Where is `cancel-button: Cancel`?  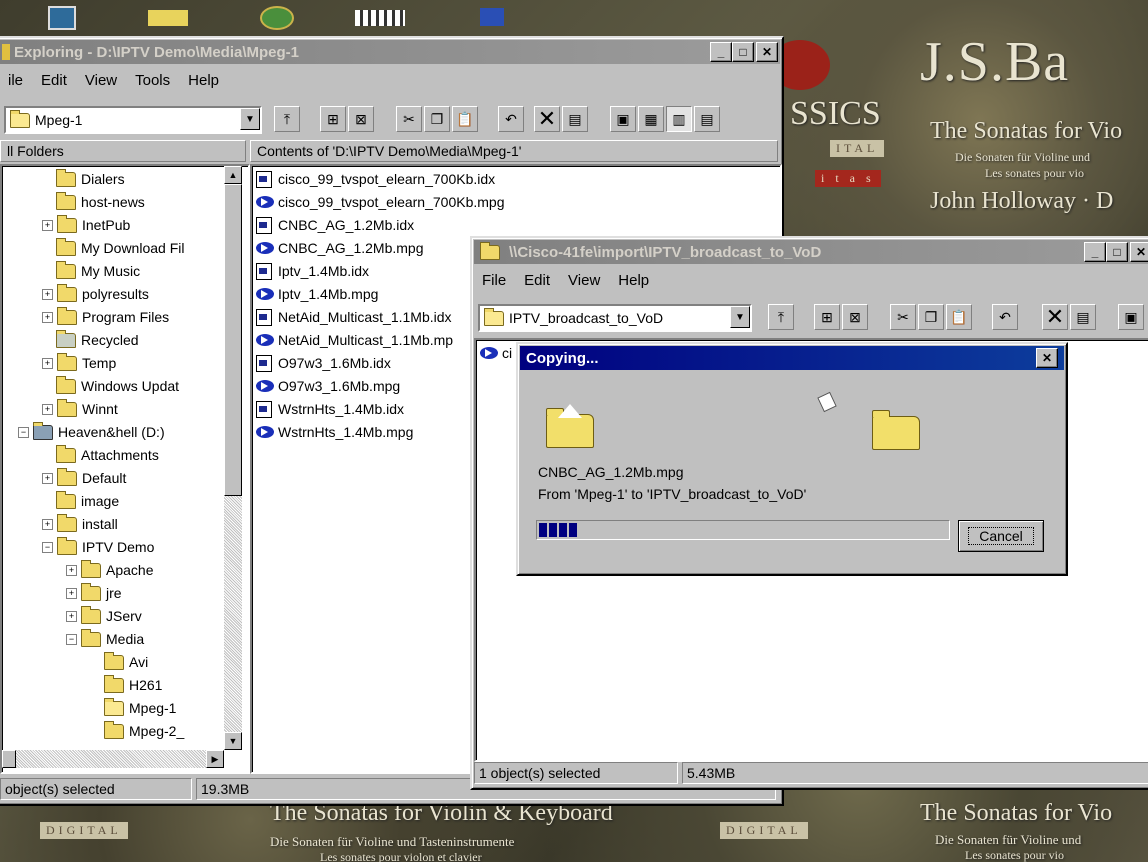 cancel-button: Cancel is located at coordinates (1001, 536).